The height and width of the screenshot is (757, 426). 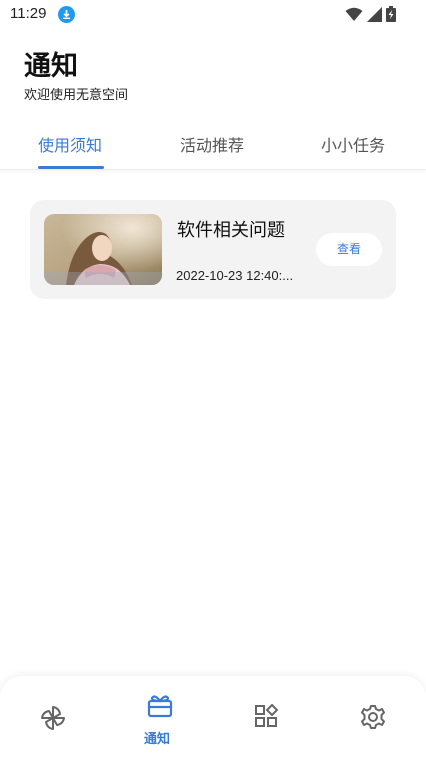 I want to click on gift-box-icon, so click(x=160, y=706).